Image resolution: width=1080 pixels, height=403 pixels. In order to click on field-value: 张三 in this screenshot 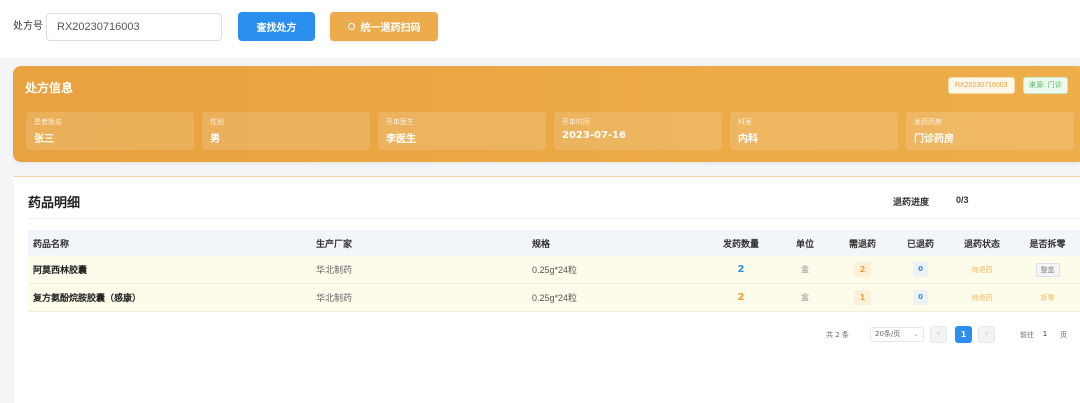, I will do `click(44, 139)`.